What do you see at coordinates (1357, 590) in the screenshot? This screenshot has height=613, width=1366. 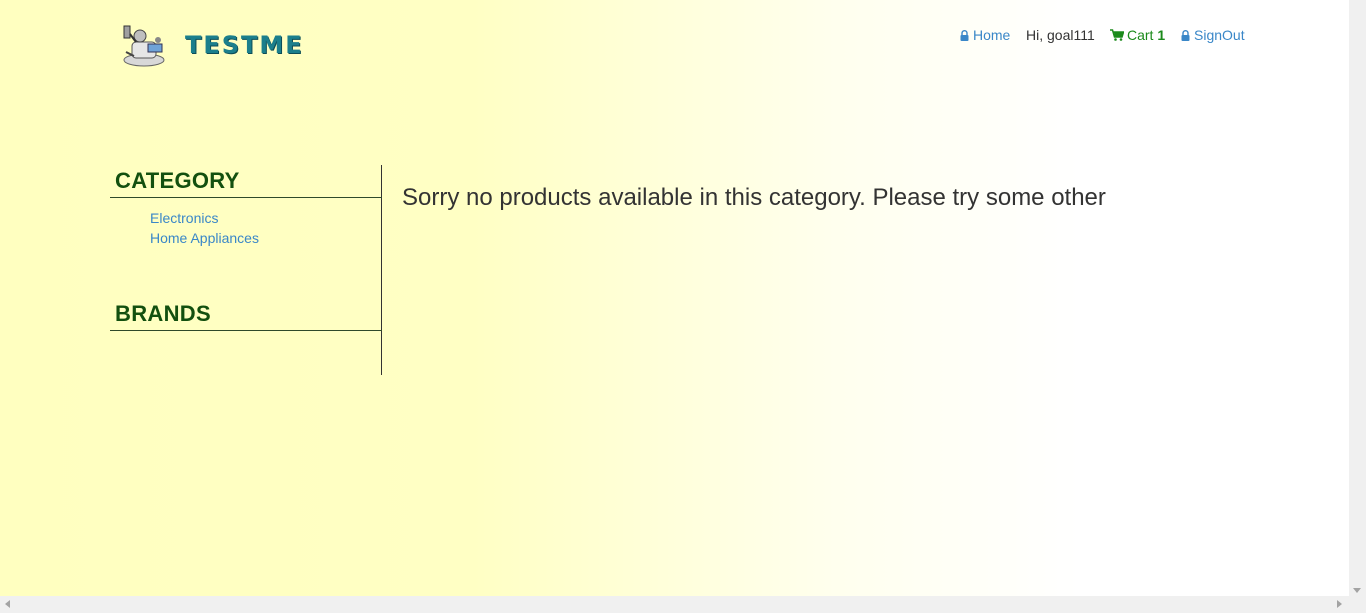 I see `scroll-down-arrow-icon` at bounding box center [1357, 590].